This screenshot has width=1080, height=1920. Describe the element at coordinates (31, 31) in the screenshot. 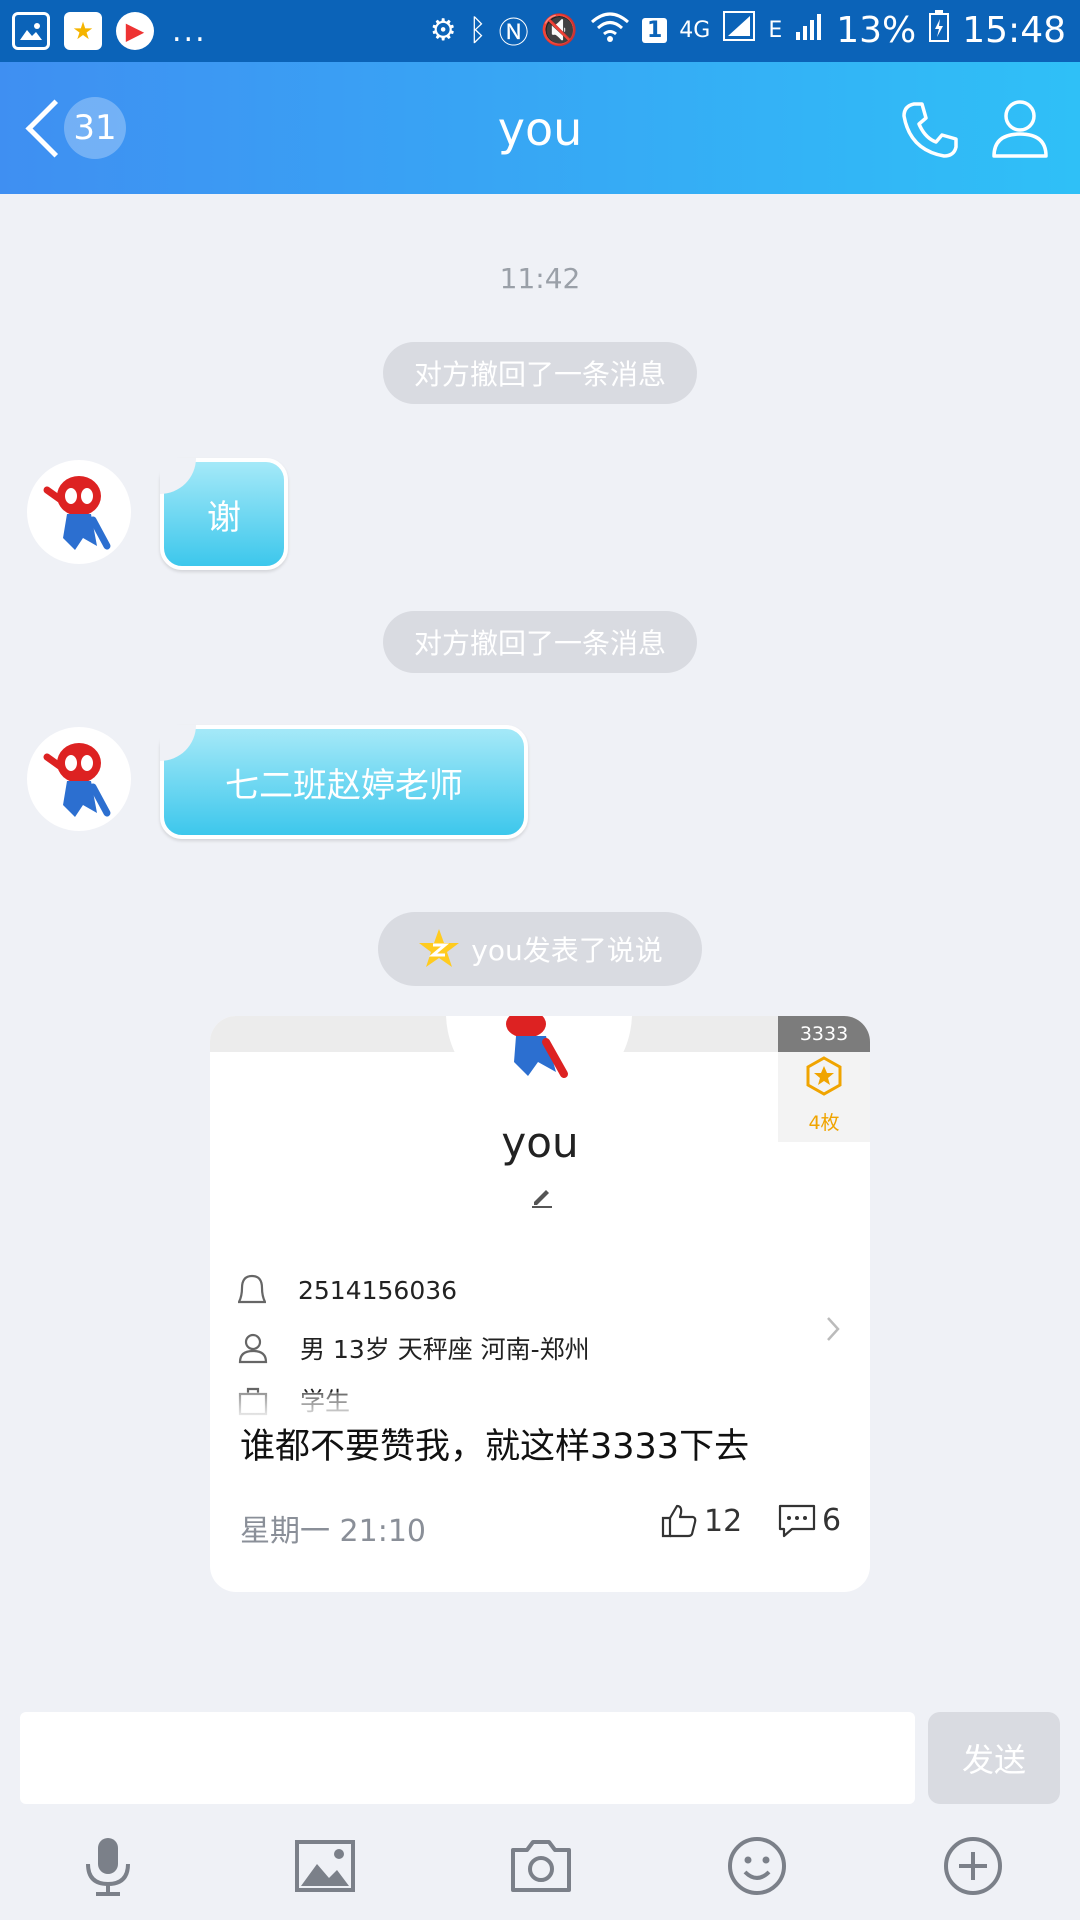

I see `gallery-notification-icon` at that location.